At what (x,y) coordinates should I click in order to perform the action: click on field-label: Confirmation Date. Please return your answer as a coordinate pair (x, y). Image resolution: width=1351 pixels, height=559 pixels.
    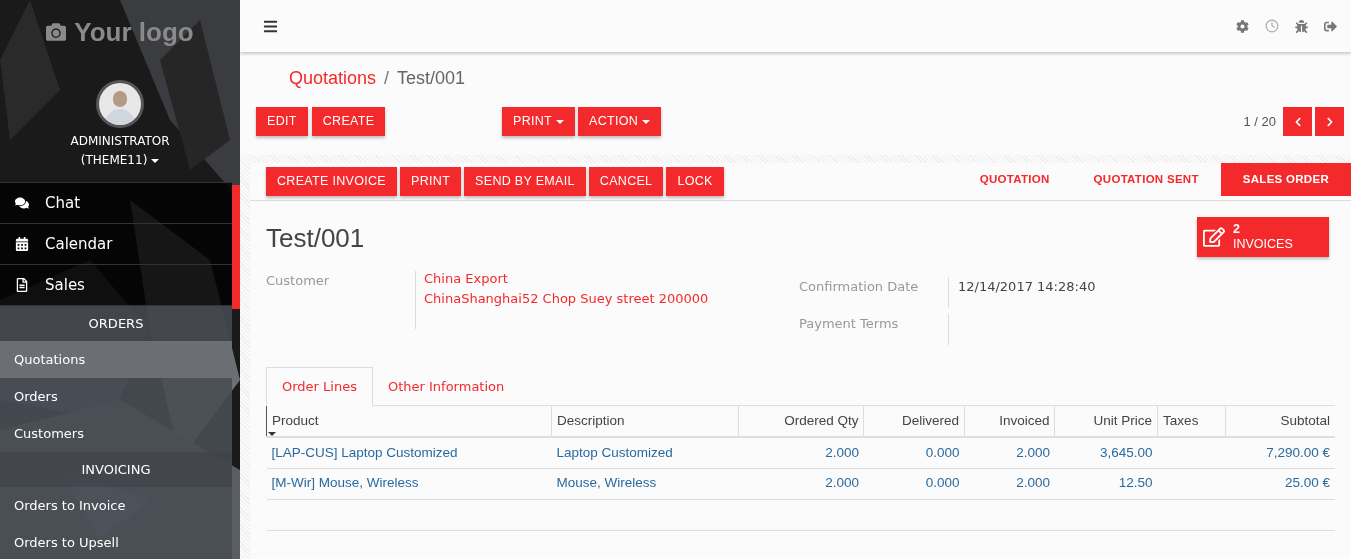
    Looking at the image, I should click on (874, 292).